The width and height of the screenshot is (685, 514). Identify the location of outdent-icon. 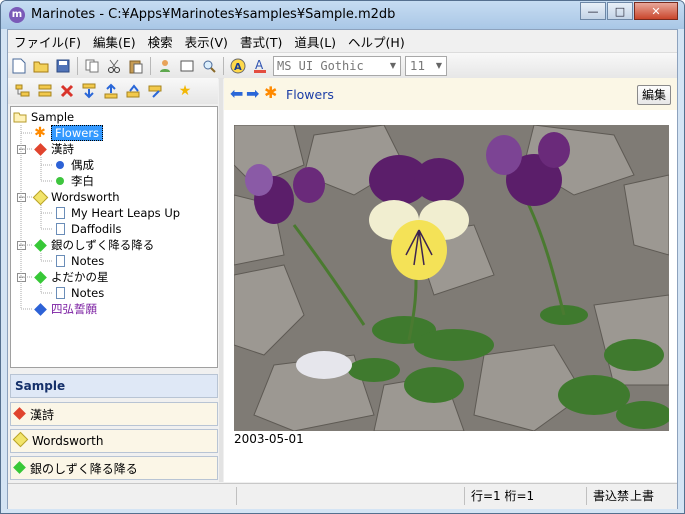
(133, 91).